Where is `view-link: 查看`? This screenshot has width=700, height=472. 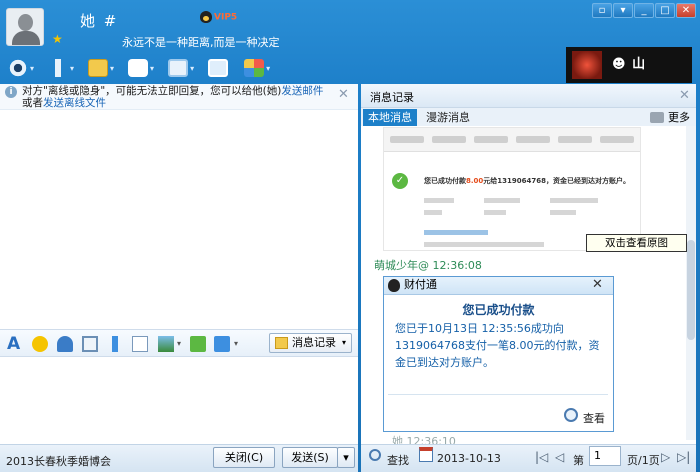 view-link: 查看 is located at coordinates (594, 418).